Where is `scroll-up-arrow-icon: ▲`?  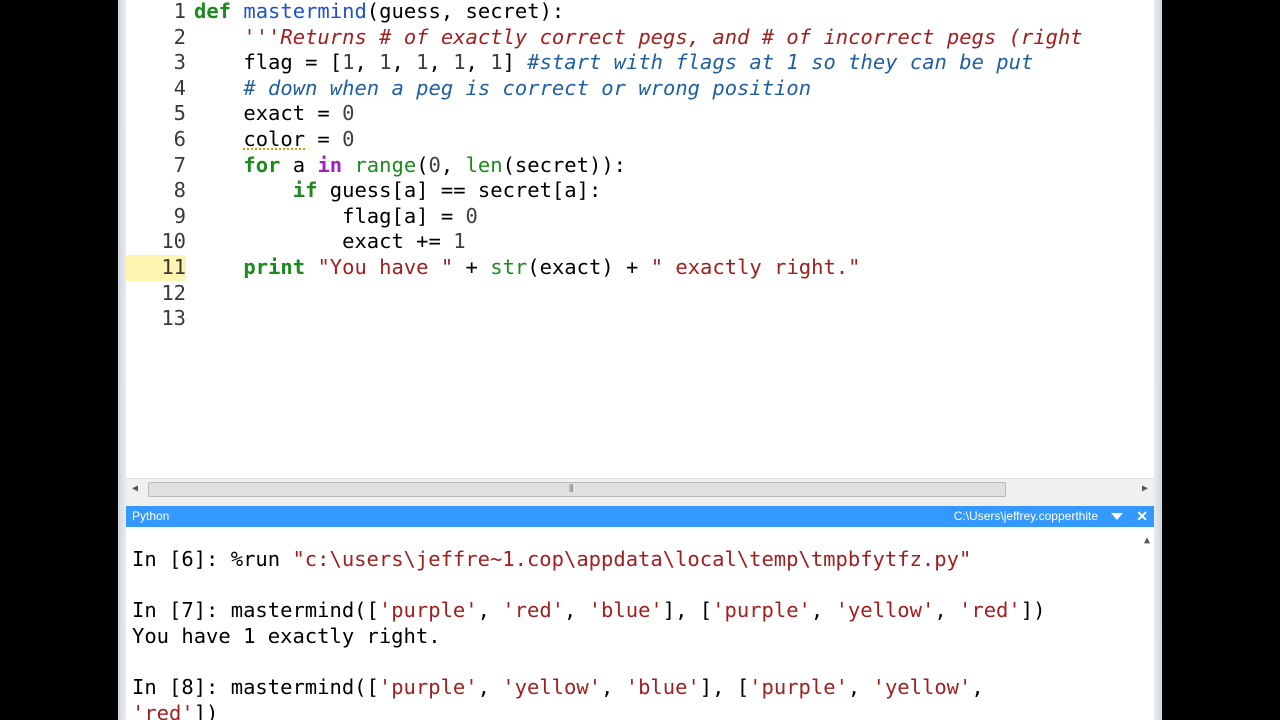
scroll-up-arrow-icon: ▲ is located at coordinates (1147, 540).